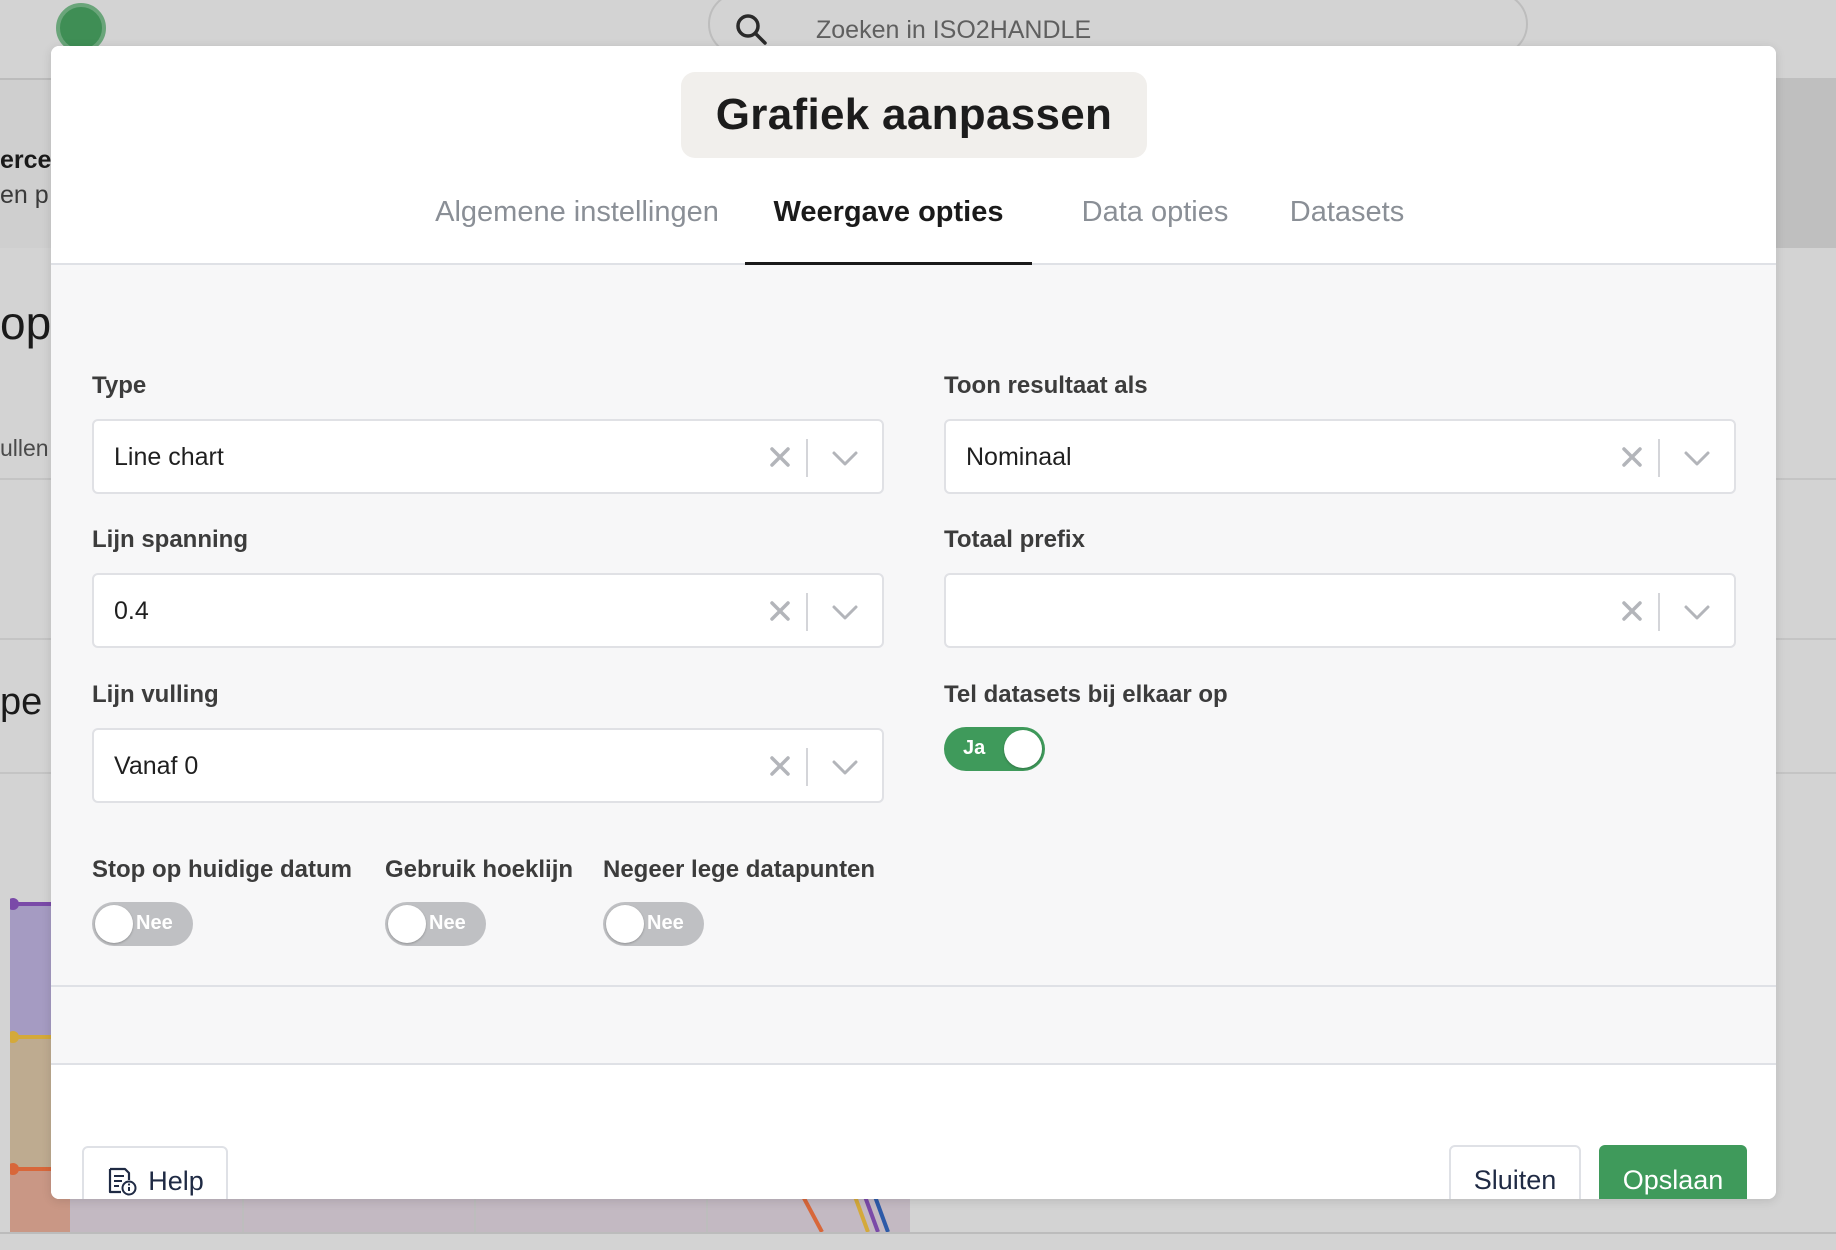  I want to click on save-button: Opslaan, so click(1673, 1172).